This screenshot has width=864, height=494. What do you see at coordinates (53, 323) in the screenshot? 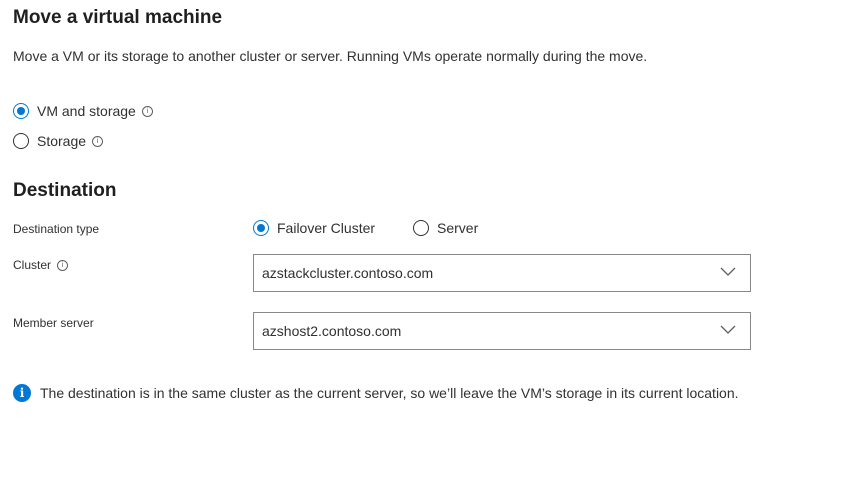
I see `member-server-label: Member server` at bounding box center [53, 323].